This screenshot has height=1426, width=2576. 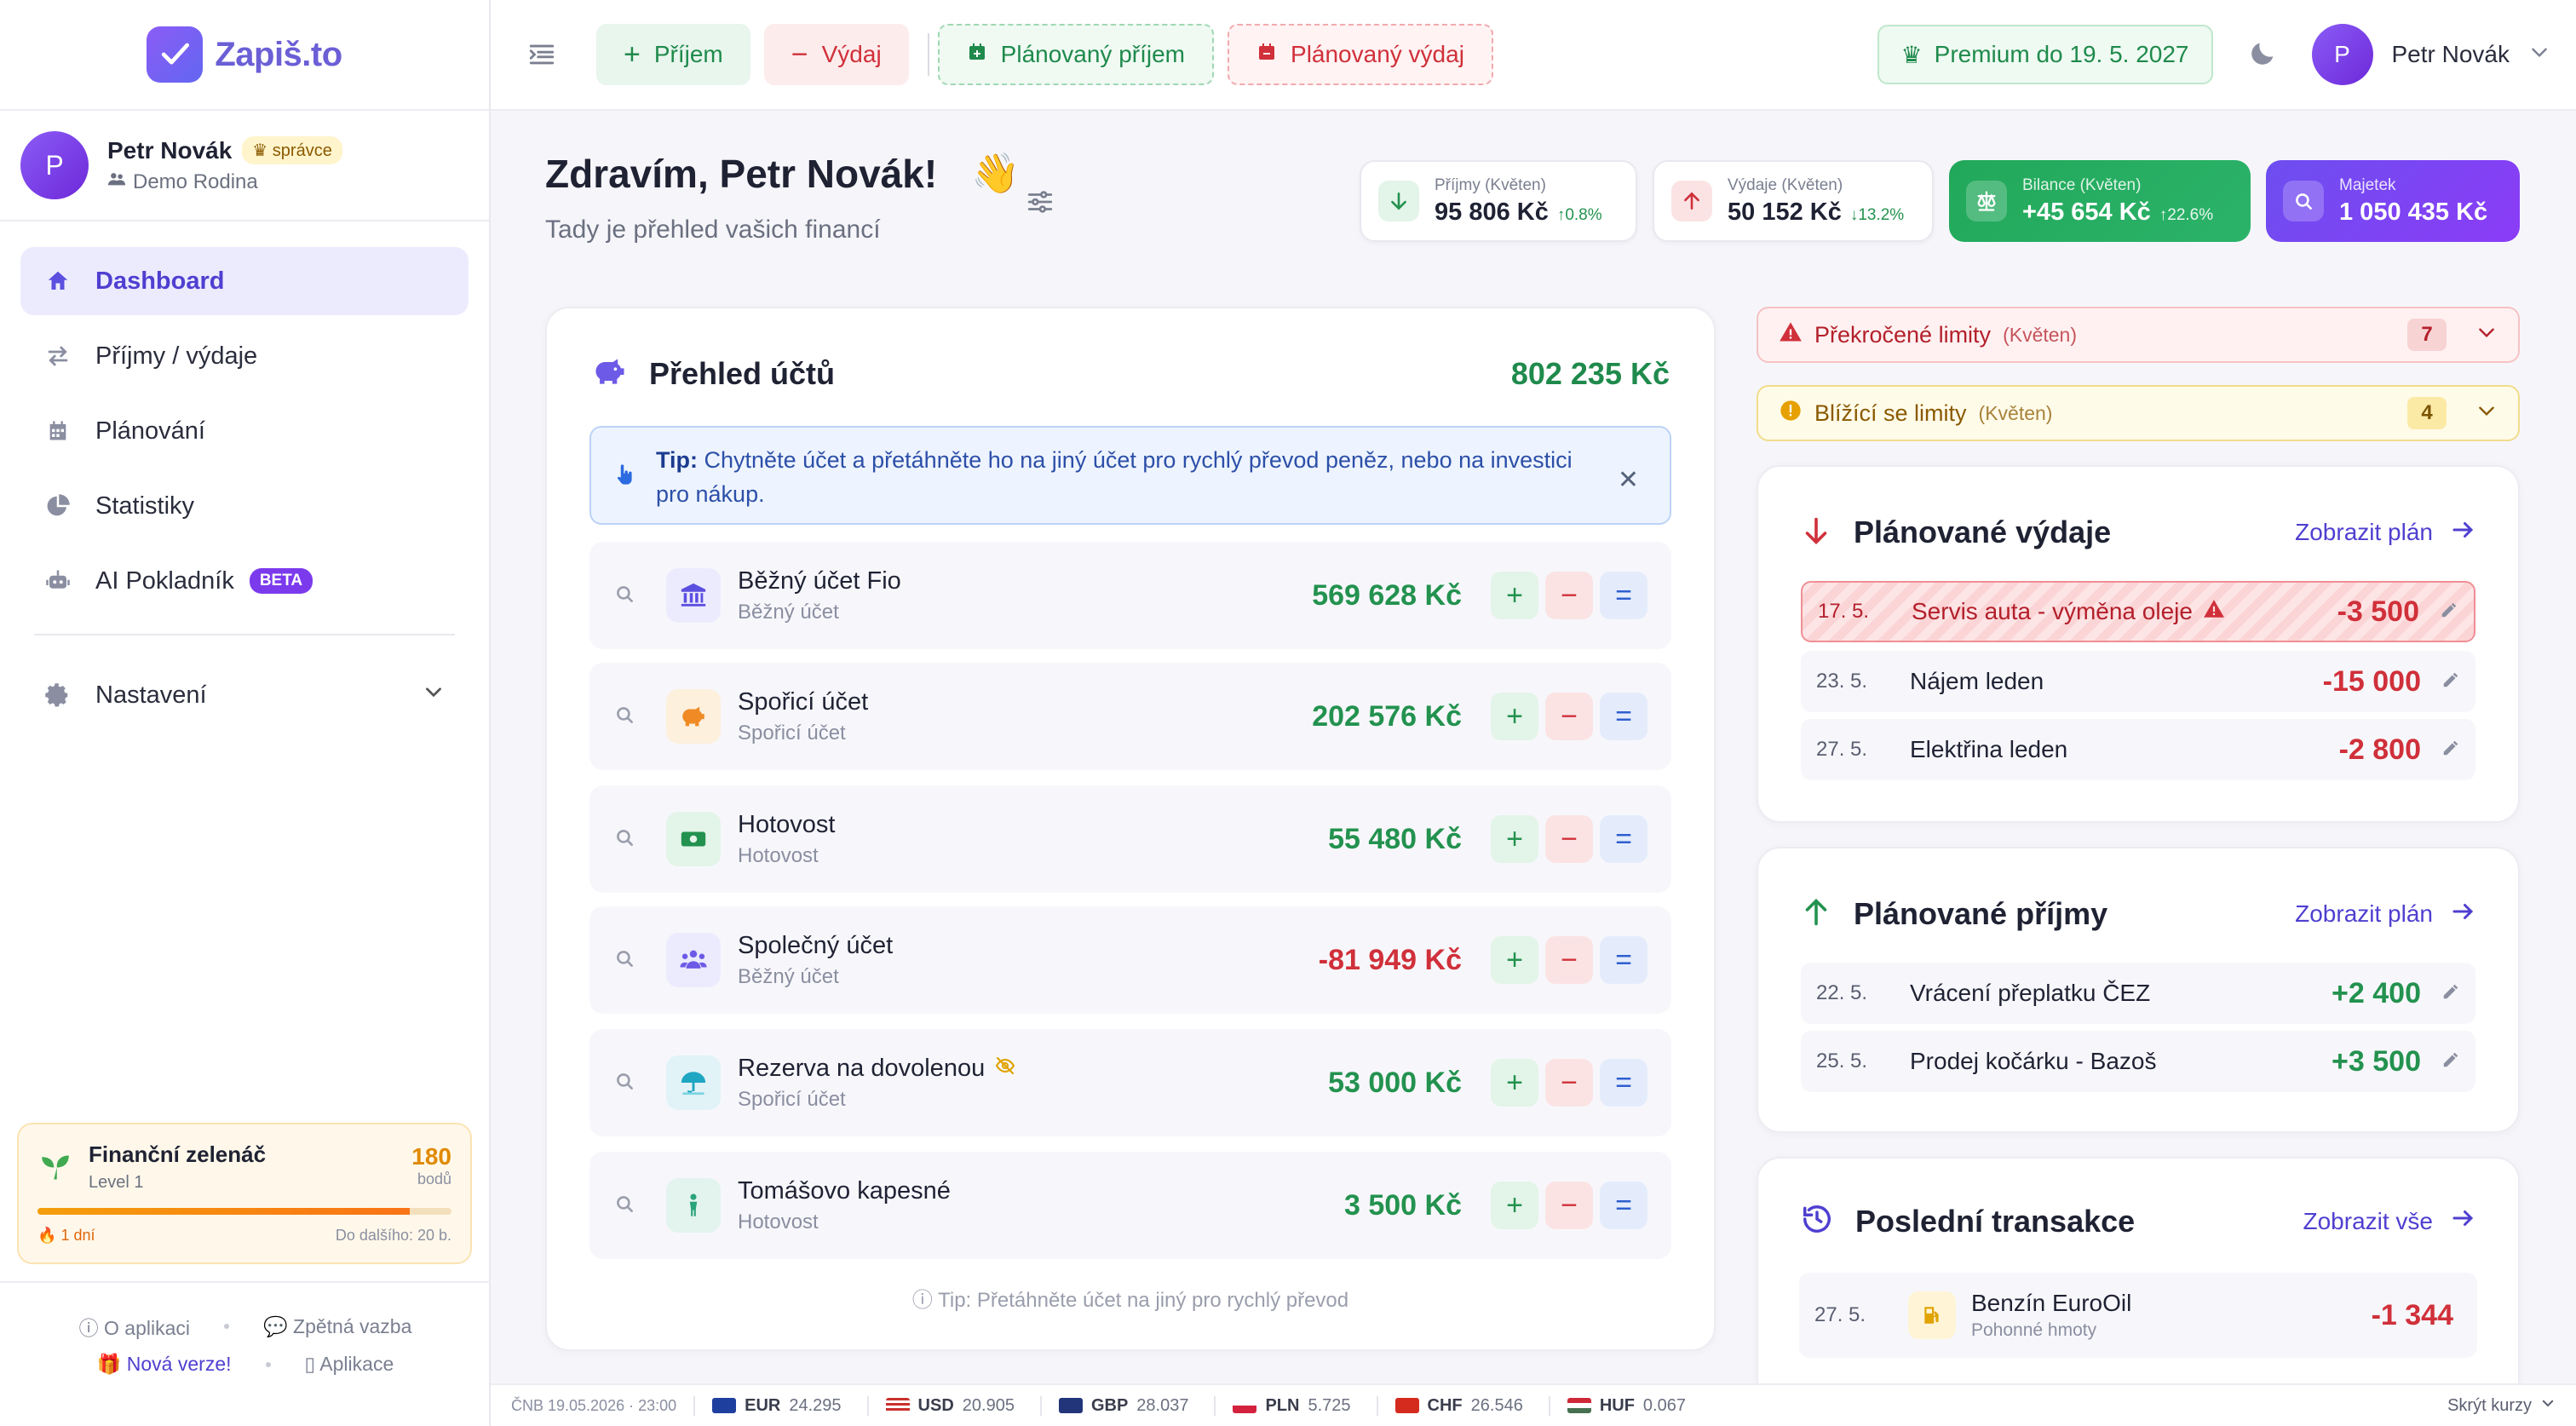 I want to click on stat-balance: Bilance (Květen) +45 654 Kč ↑22.6%, so click(x=2100, y=201).